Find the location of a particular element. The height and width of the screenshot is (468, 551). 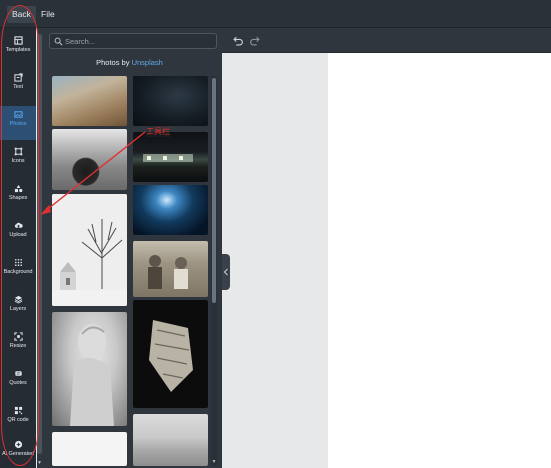

photo-thumbnail-bear-in-forest is located at coordinates (89, 159).